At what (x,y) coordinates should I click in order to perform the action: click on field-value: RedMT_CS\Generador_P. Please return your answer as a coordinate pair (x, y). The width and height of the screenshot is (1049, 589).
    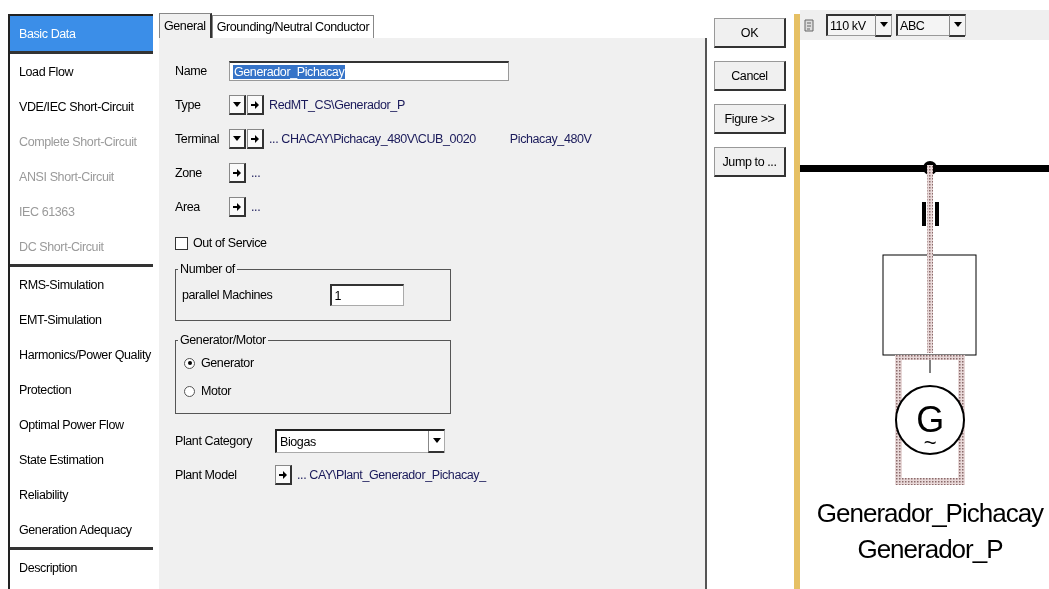
    Looking at the image, I should click on (337, 105).